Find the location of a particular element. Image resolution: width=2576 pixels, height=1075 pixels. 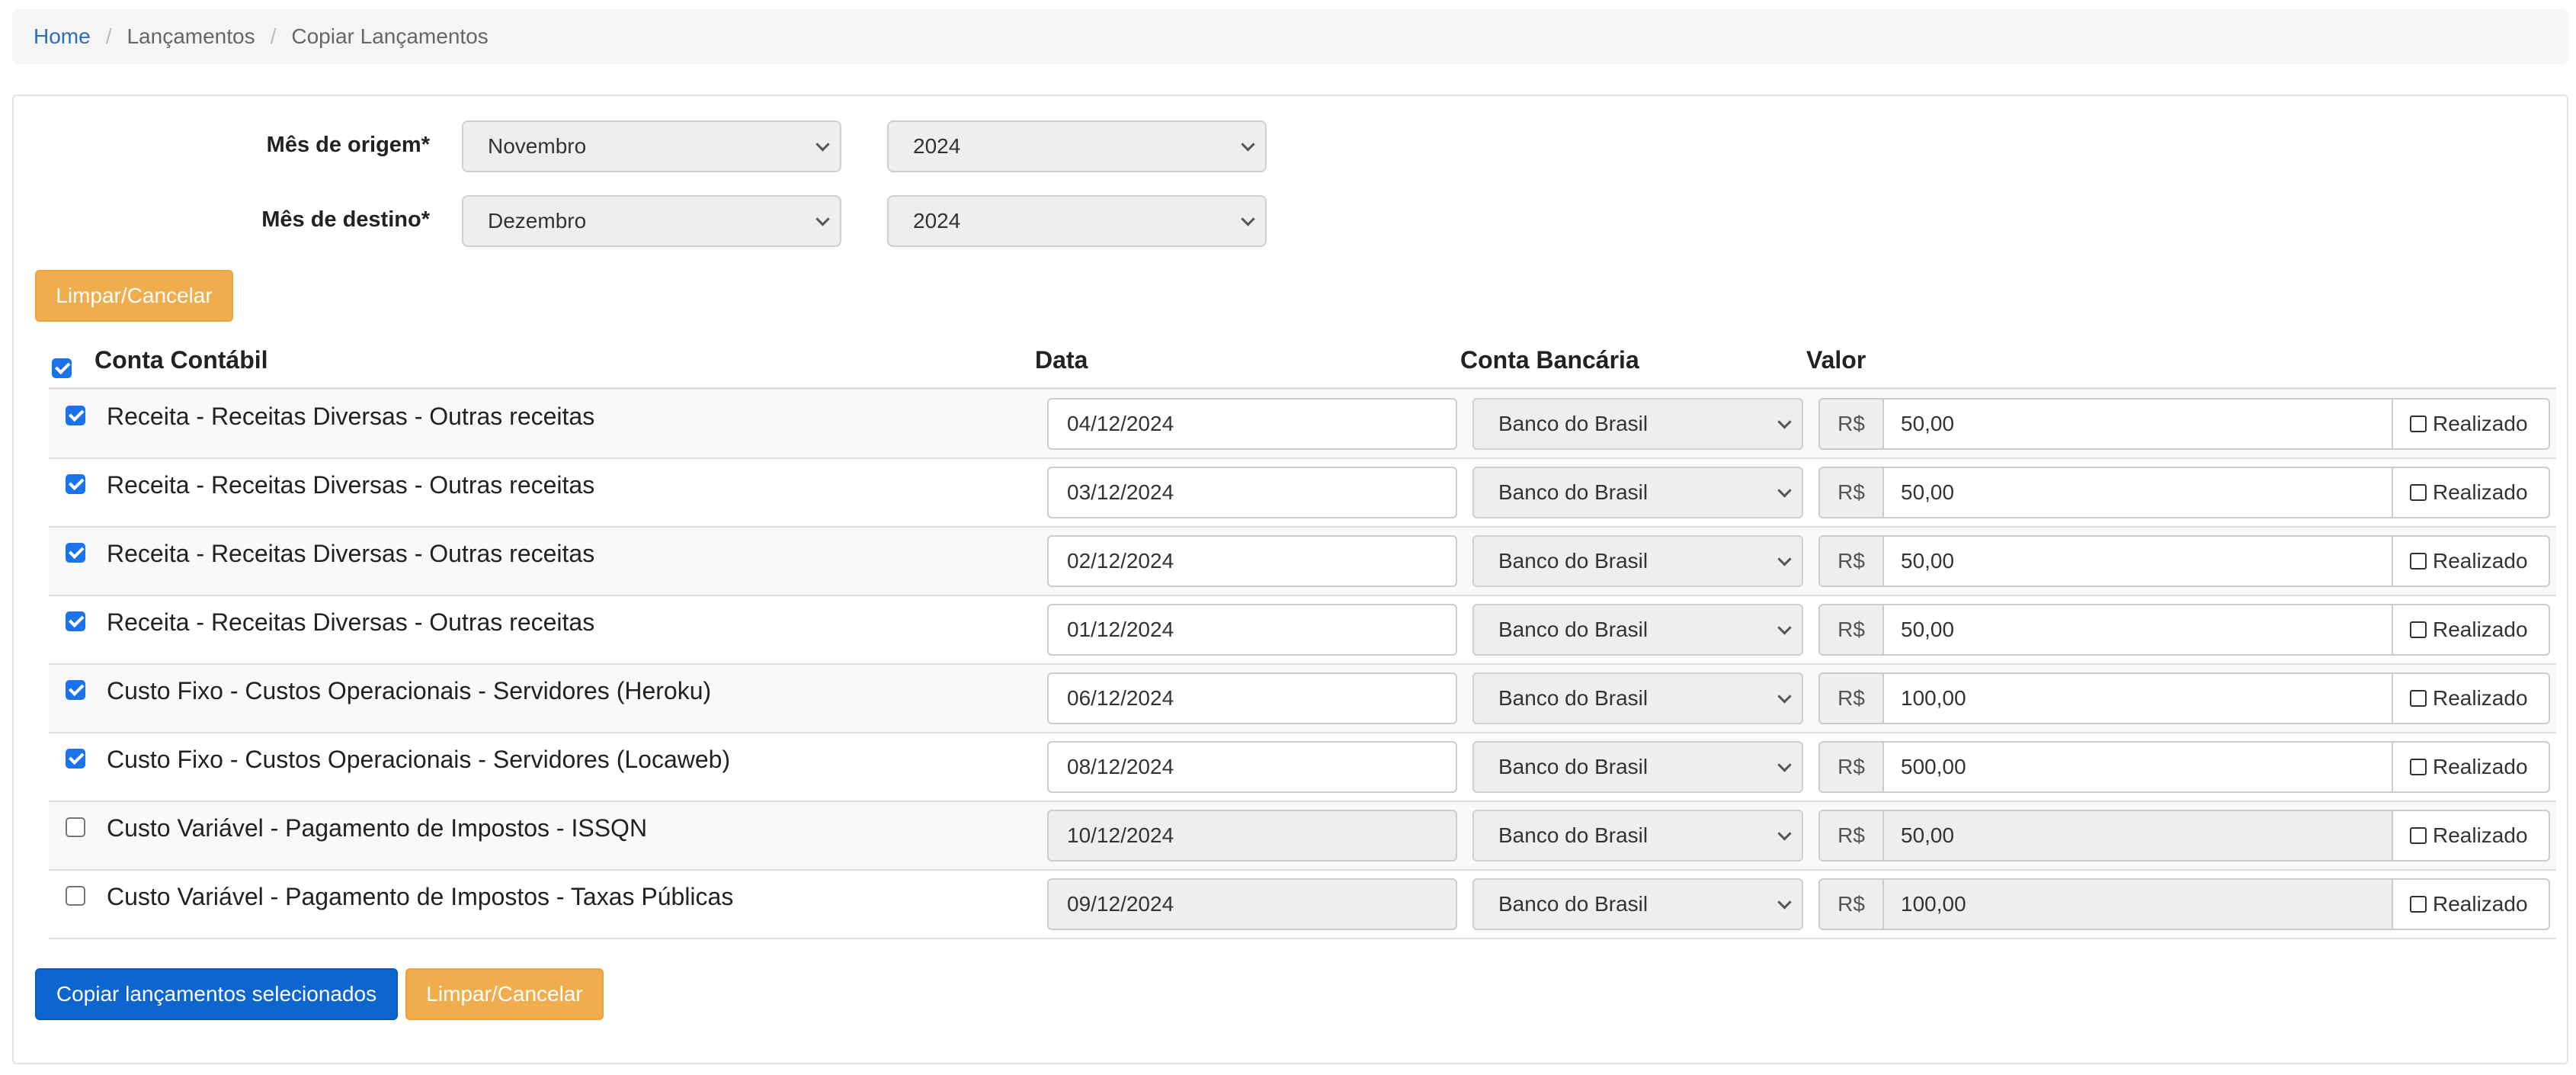

destination-year-select: 2024 is located at coordinates (1077, 221).